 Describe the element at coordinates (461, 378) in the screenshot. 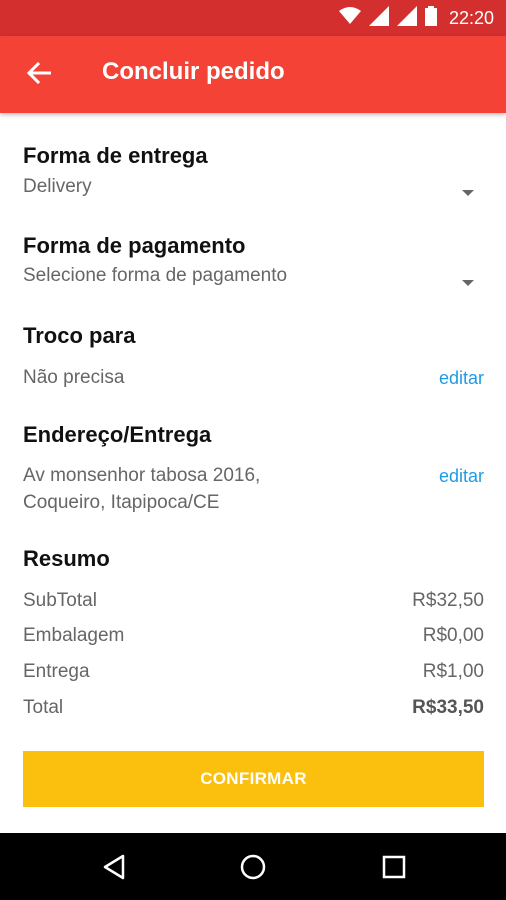

I see `edit-change-link: editar` at that location.